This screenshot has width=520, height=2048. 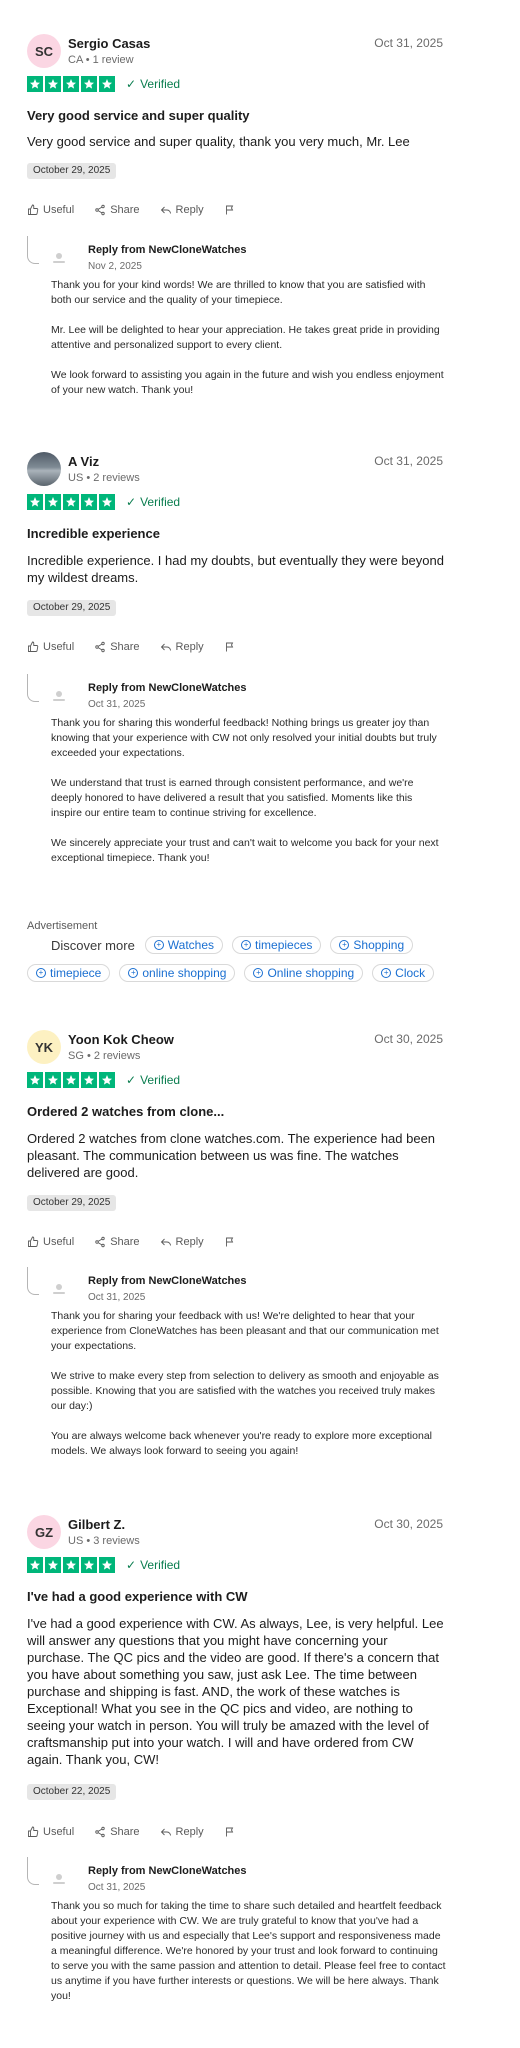 What do you see at coordinates (44, 1532) in the screenshot?
I see `avatar: GZ` at bounding box center [44, 1532].